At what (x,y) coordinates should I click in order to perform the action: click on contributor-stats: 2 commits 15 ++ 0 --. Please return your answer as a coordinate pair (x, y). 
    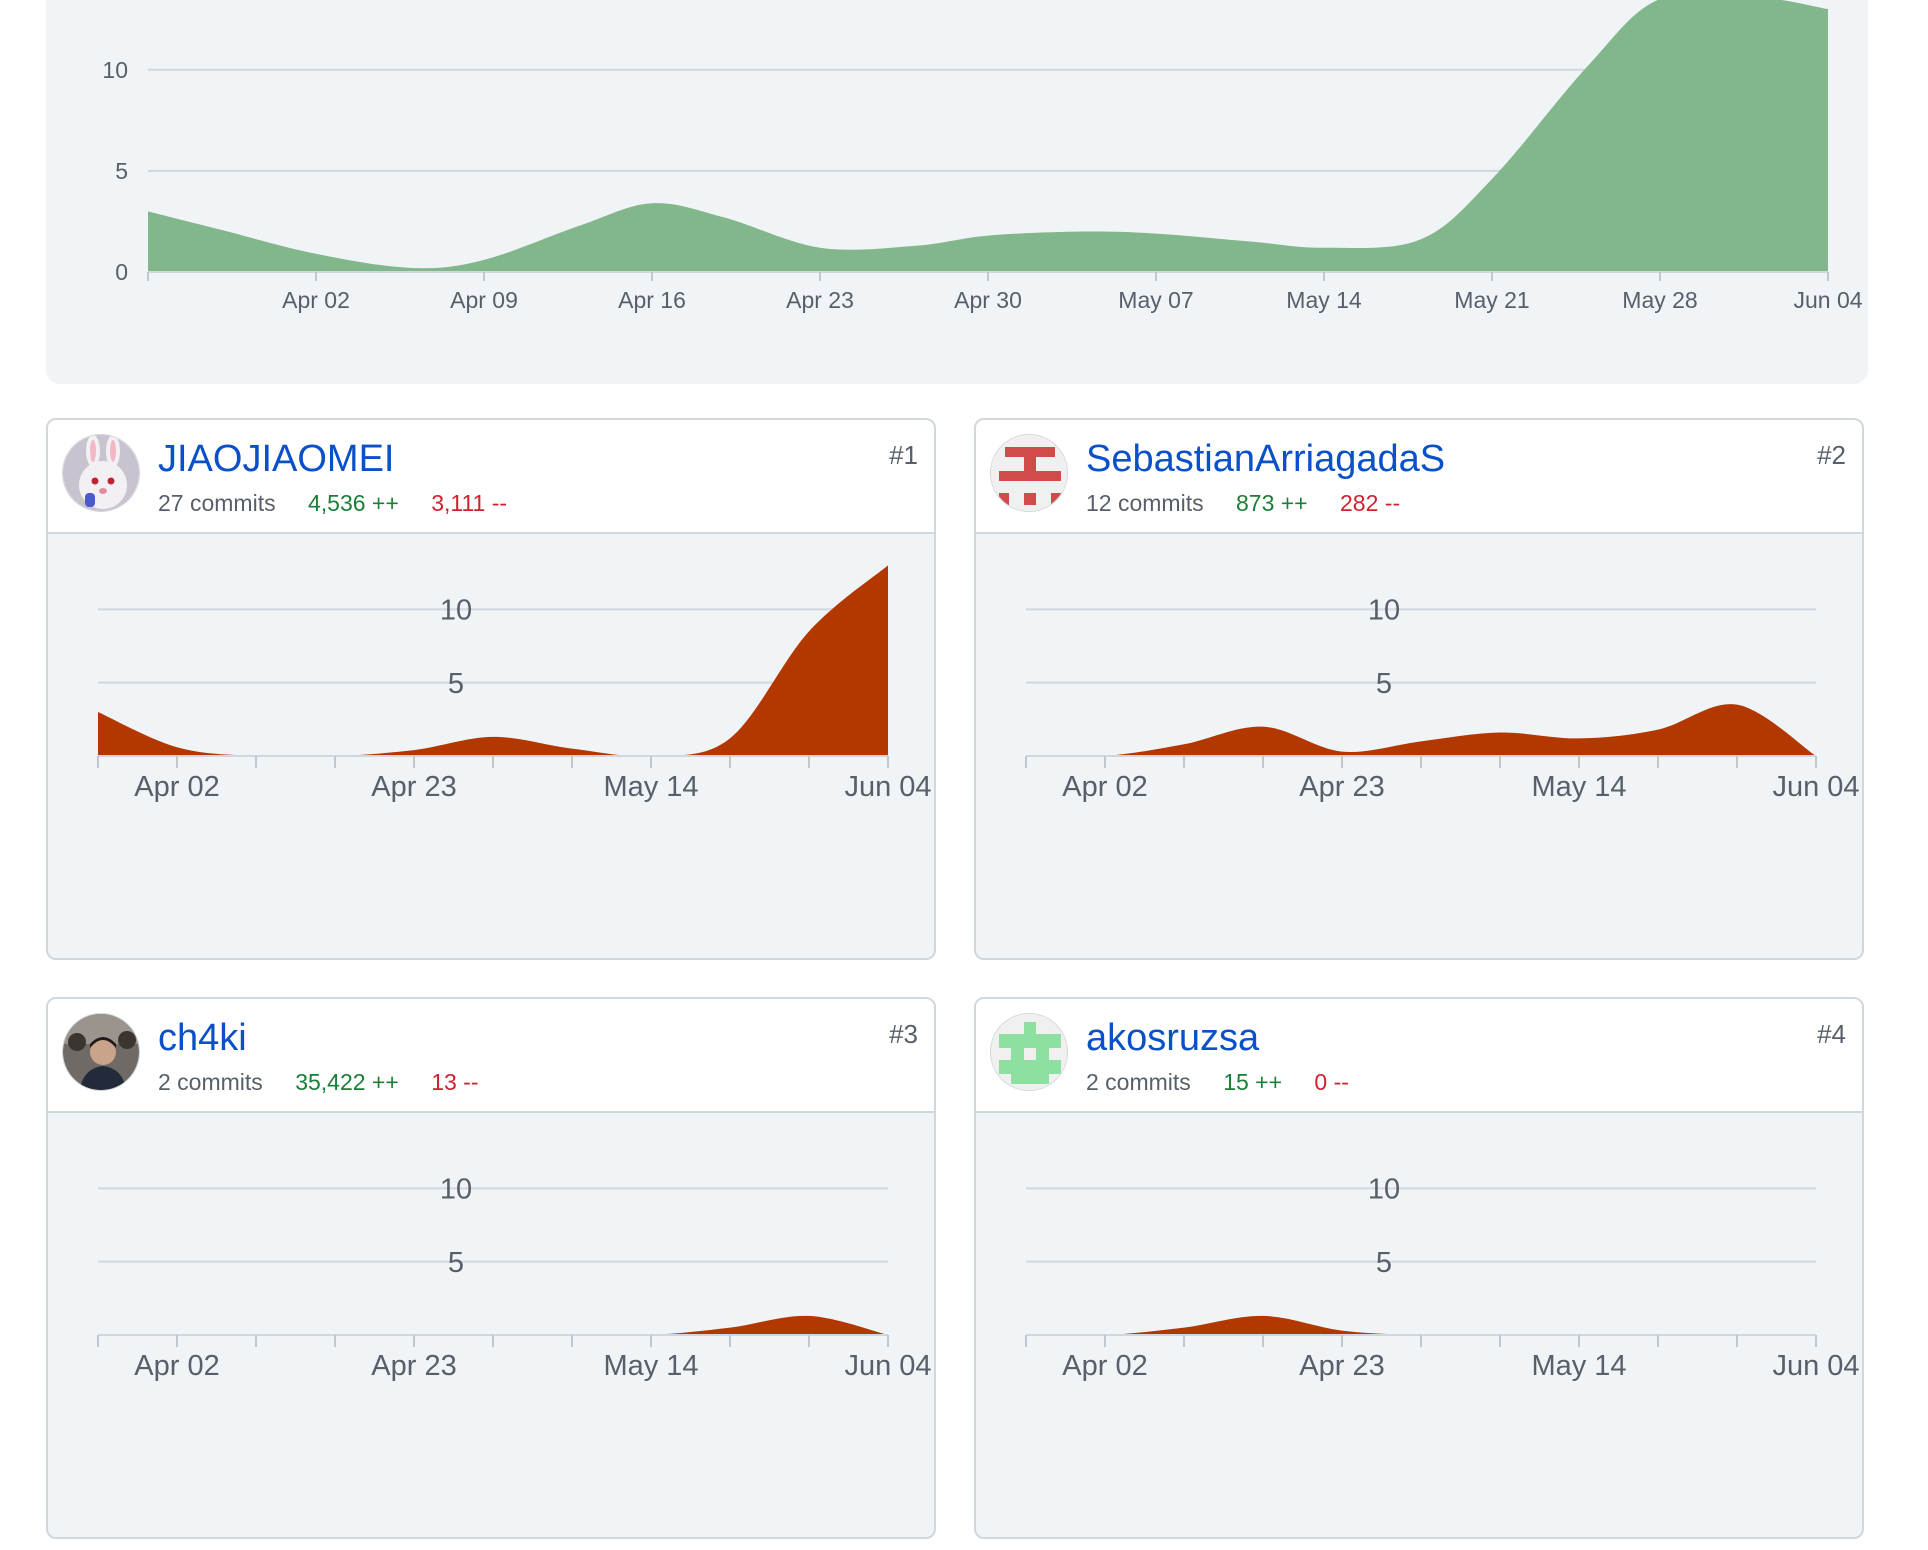
    Looking at the image, I should click on (1230, 1082).